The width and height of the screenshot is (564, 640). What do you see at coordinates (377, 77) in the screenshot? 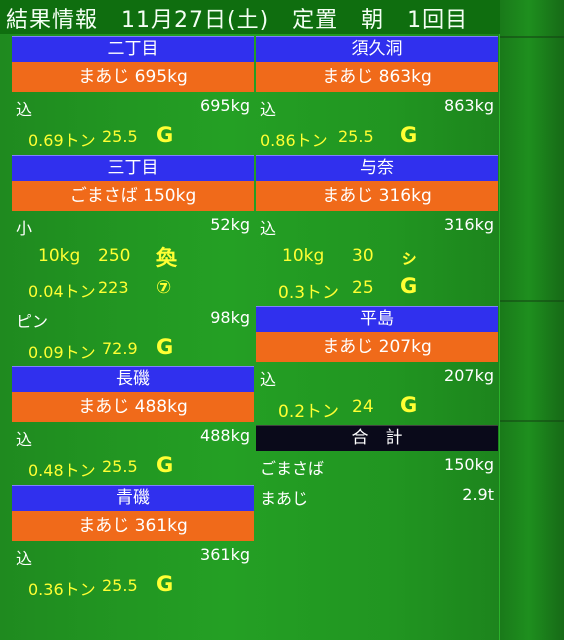
I see `fish-summary: まあじ 863kg` at bounding box center [377, 77].